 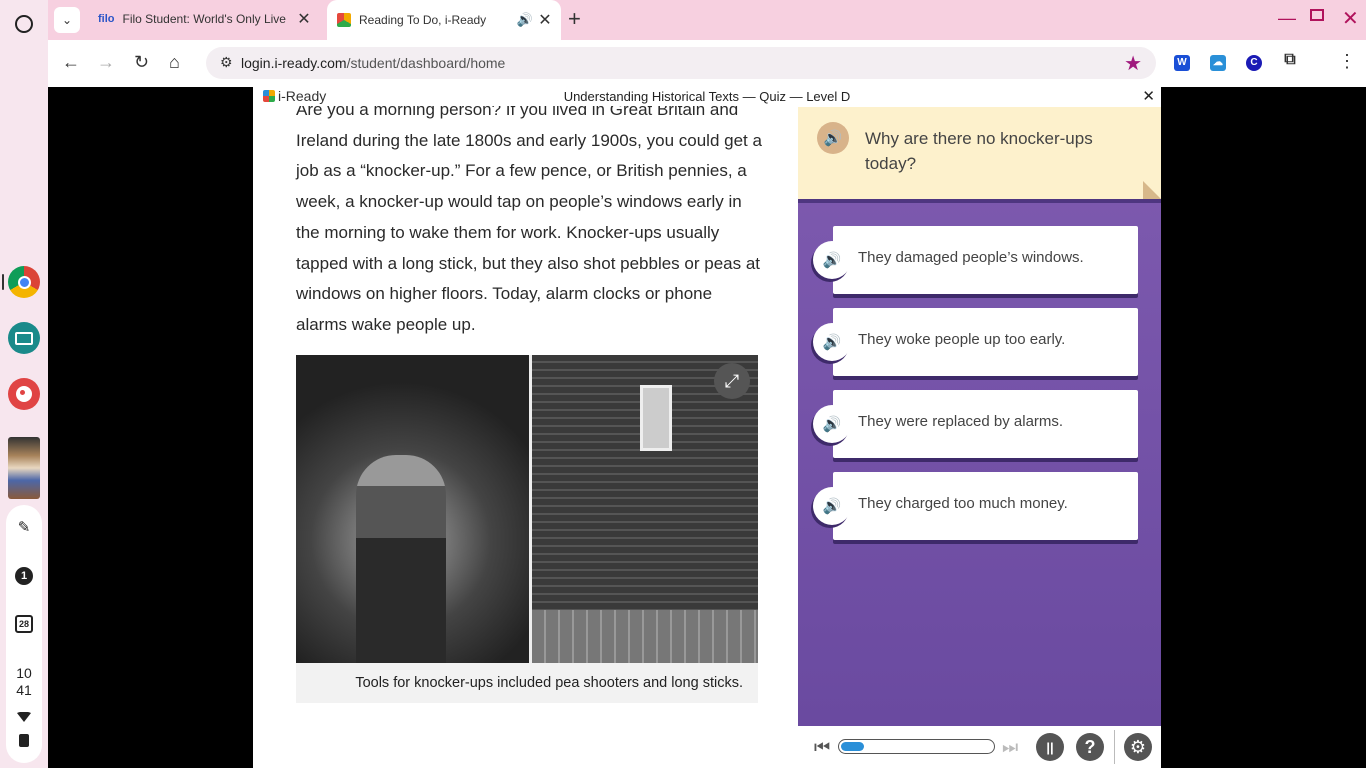 I want to click on new-tab-button: +, so click(x=574, y=19).